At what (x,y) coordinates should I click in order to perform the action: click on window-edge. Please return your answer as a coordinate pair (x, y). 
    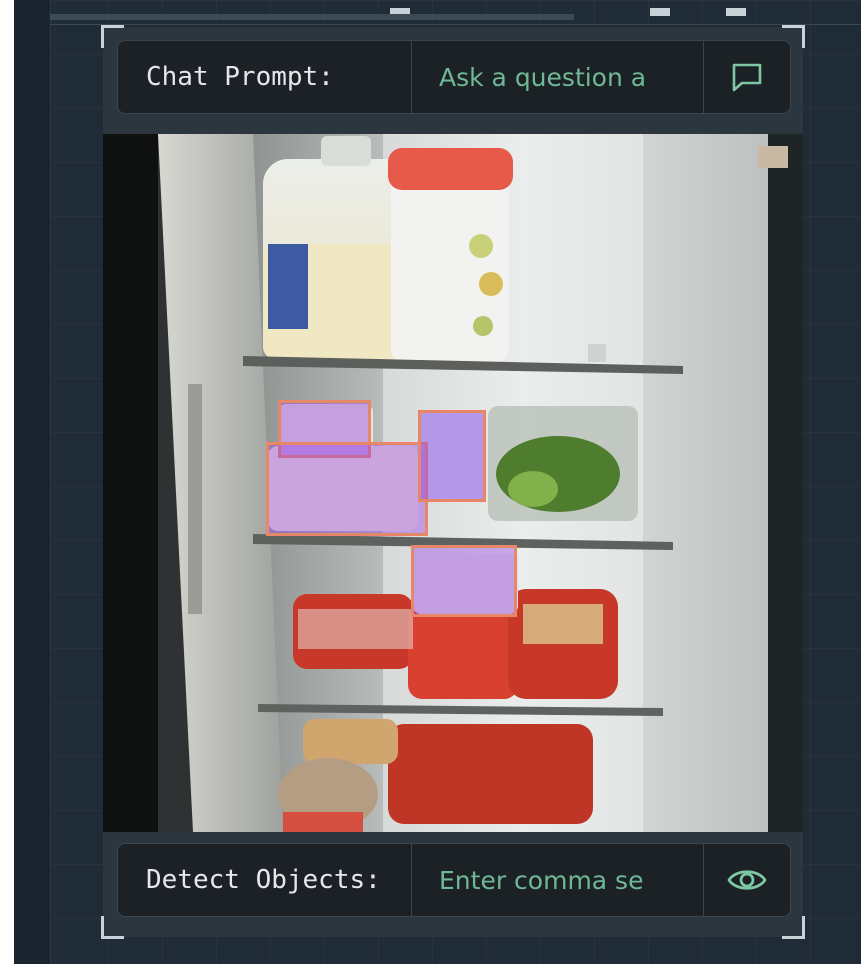
    Looking at the image, I should click on (7, 482).